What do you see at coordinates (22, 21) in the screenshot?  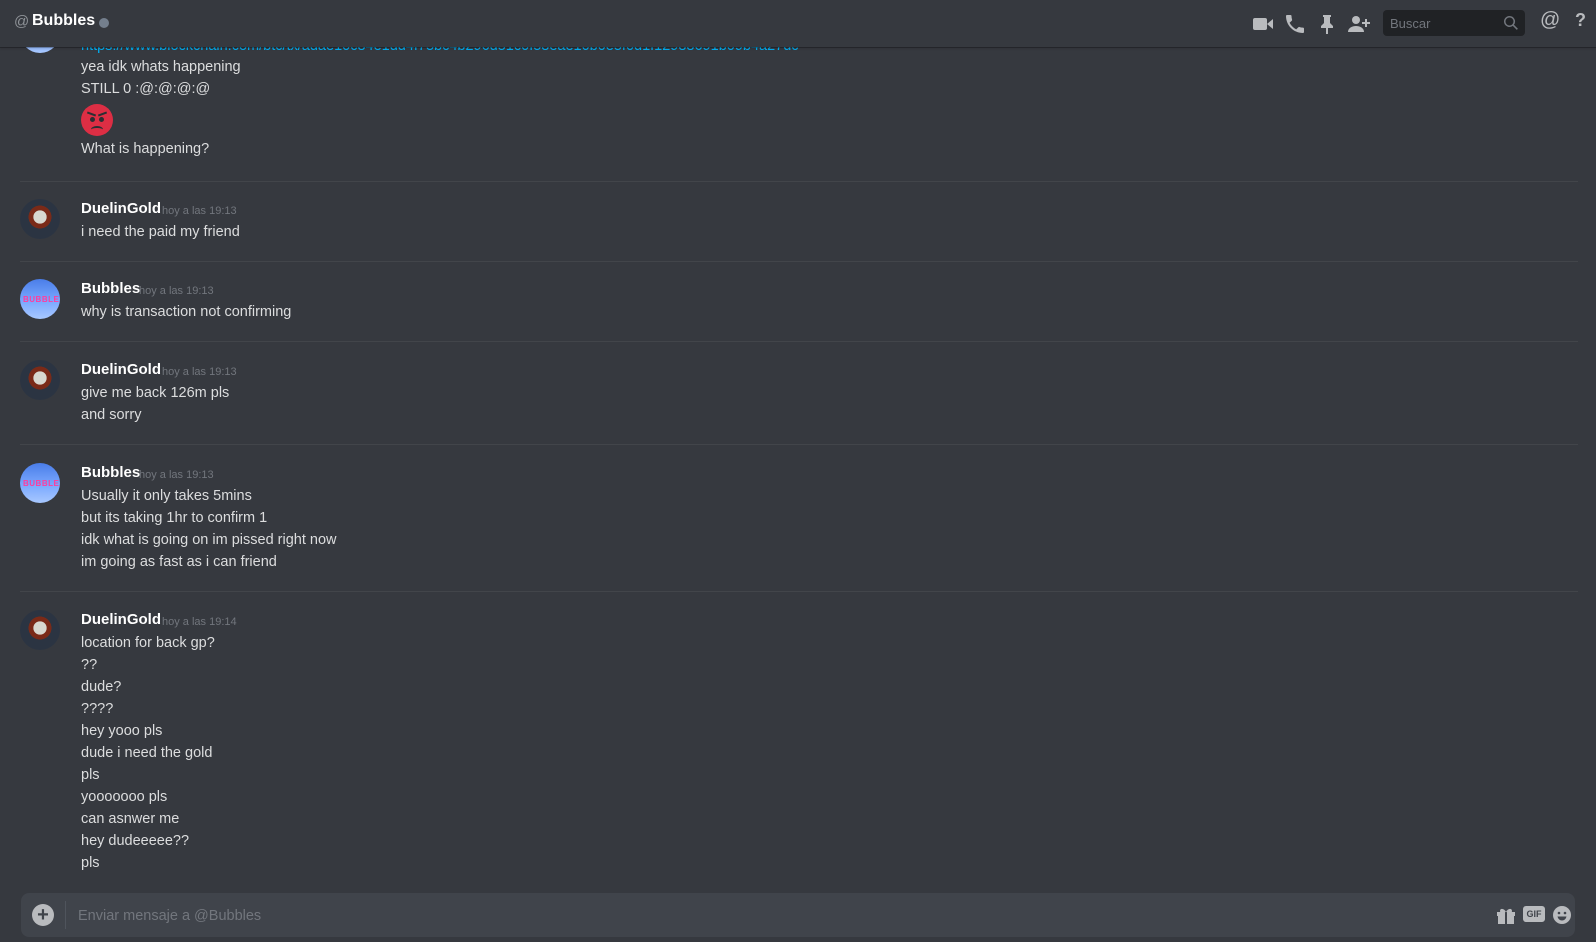 I see `at-icon: @` at bounding box center [22, 21].